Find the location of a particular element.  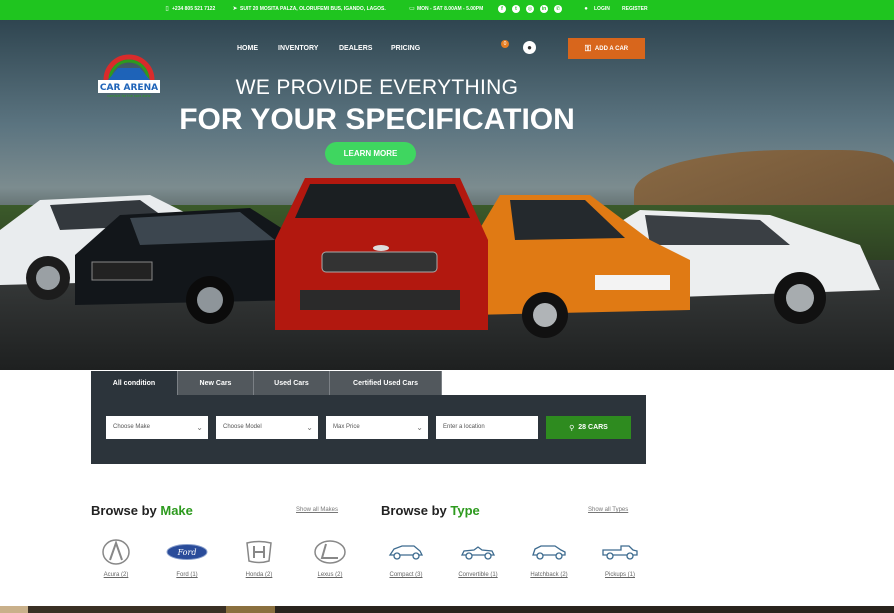

tab-new-cars: New Cars is located at coordinates (216, 383).